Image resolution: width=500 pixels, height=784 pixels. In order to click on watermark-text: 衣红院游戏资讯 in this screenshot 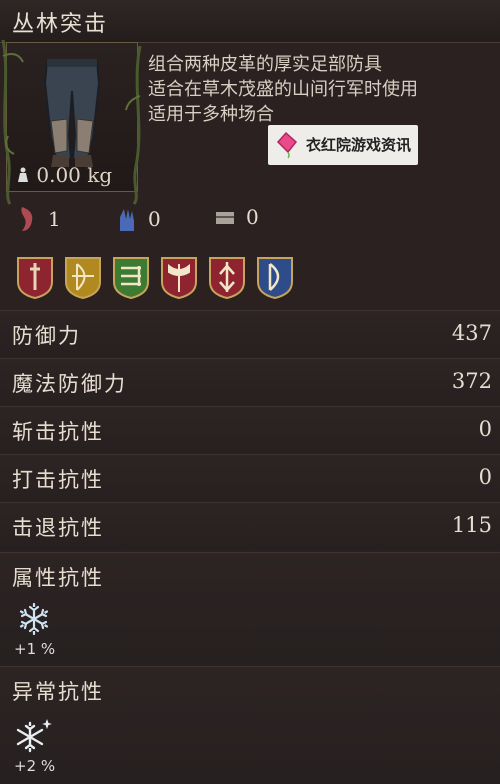, I will do `click(359, 145)`.